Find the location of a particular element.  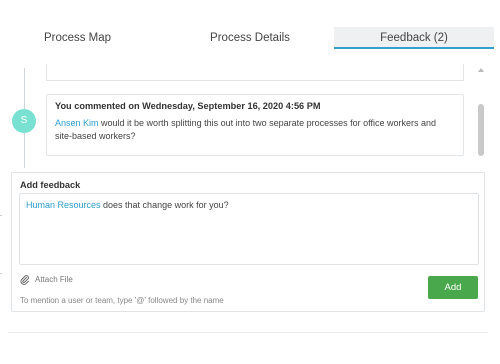

scroll-up-arrow-icon is located at coordinates (481, 70).